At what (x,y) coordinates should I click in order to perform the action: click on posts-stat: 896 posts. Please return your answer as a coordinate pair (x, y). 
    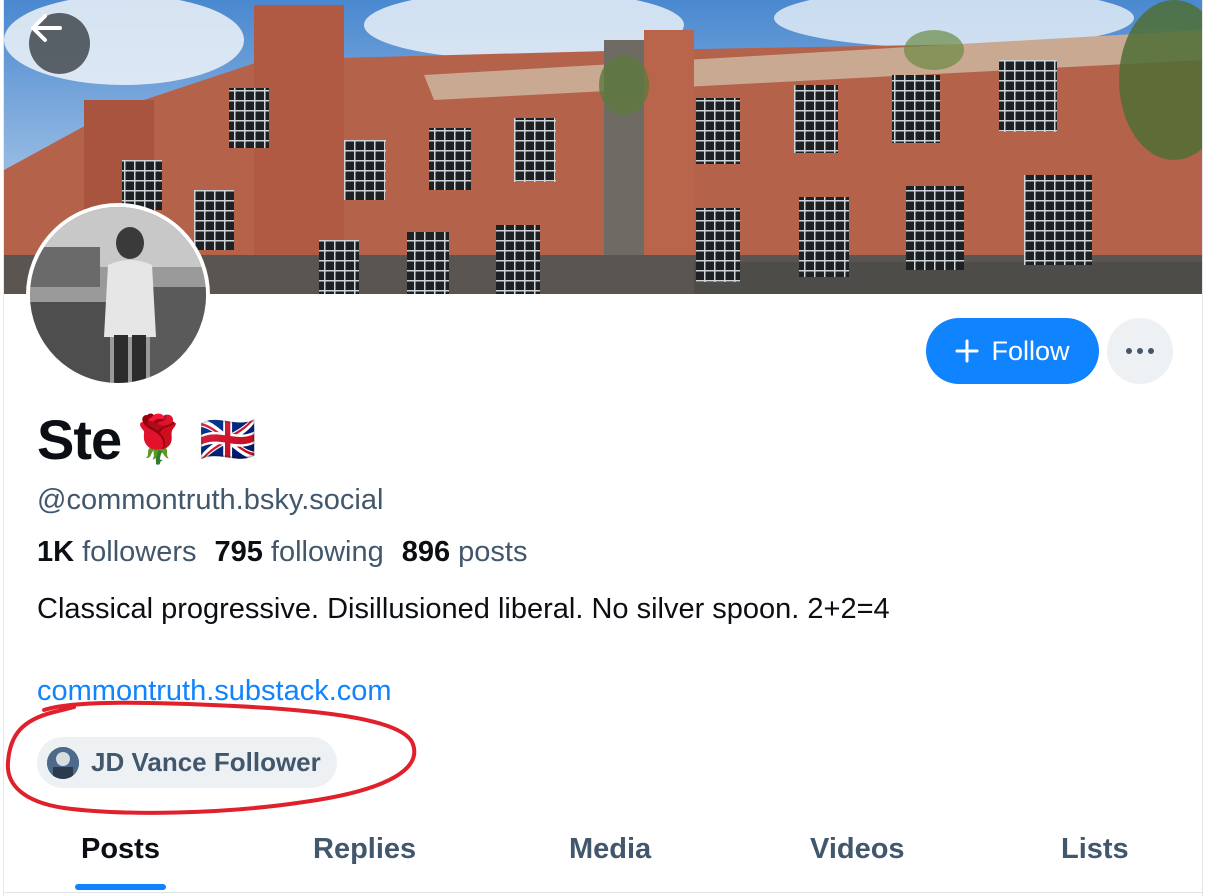
    Looking at the image, I should click on (465, 552).